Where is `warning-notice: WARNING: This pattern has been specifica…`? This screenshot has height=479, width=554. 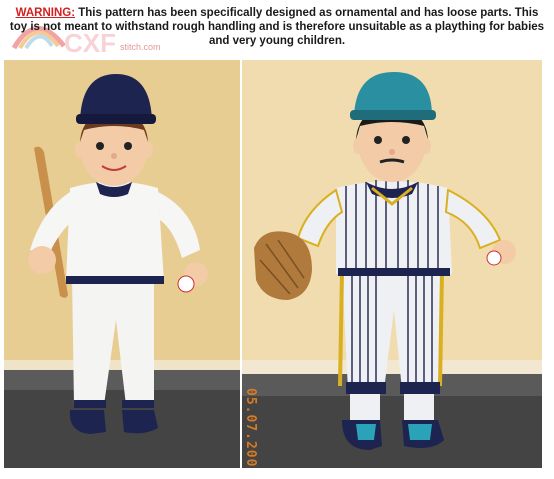
warning-notice: WARNING: This pattern has been specifica… is located at coordinates (277, 27).